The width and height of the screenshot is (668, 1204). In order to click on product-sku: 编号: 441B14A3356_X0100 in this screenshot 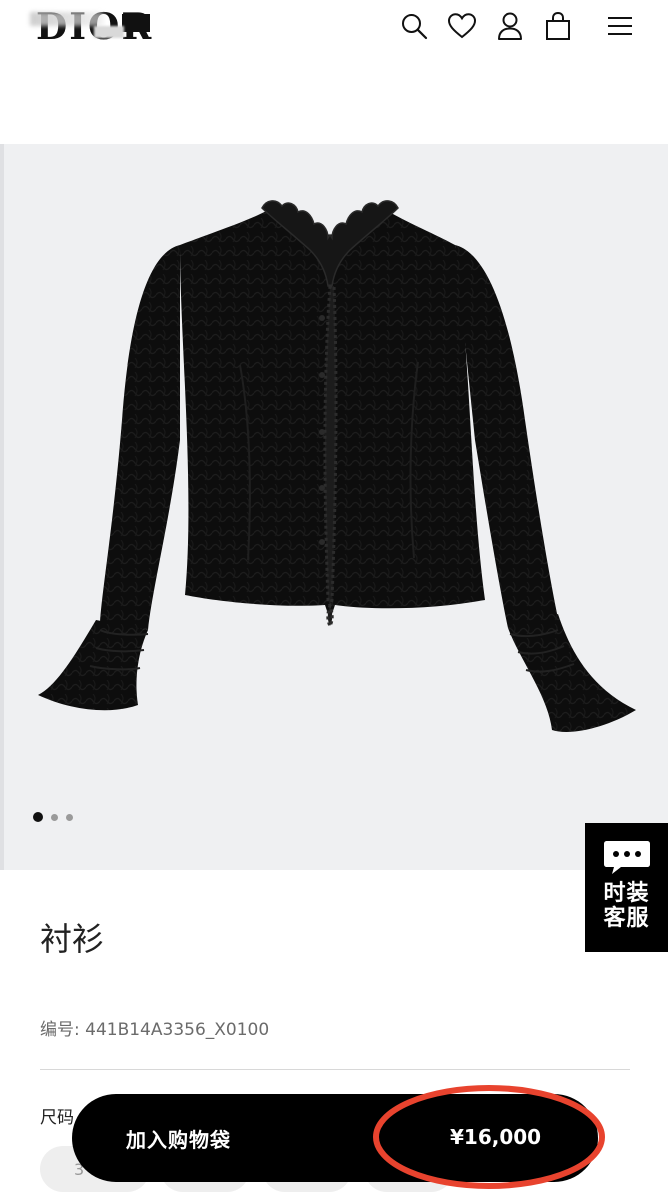, I will do `click(155, 1030)`.